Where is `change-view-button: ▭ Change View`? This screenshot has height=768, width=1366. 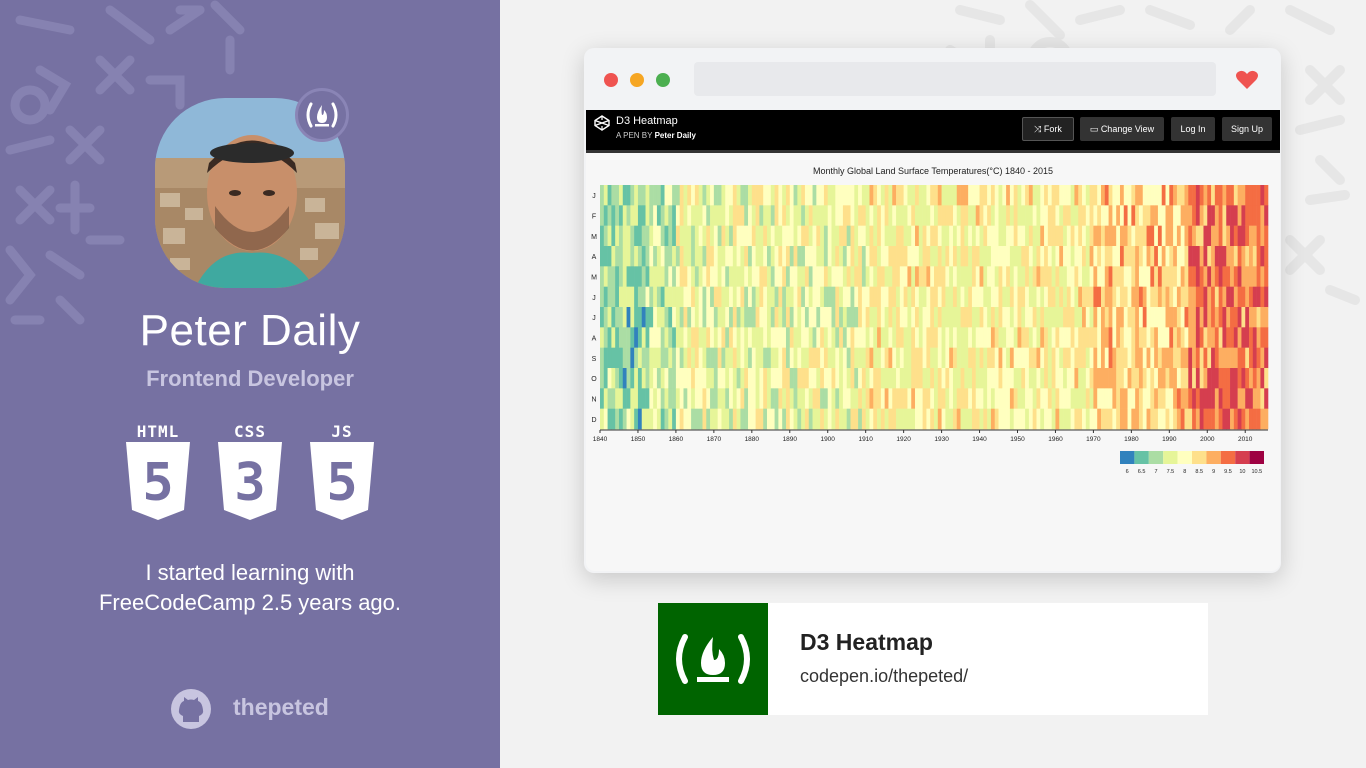
change-view-button: ▭ Change View is located at coordinates (1122, 129).